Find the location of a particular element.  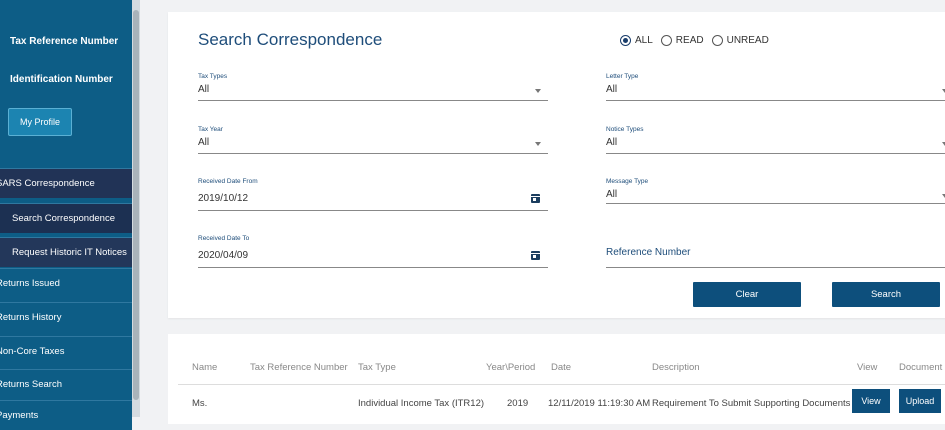

sidebar-item-returns-history: Returns History is located at coordinates (66, 317).